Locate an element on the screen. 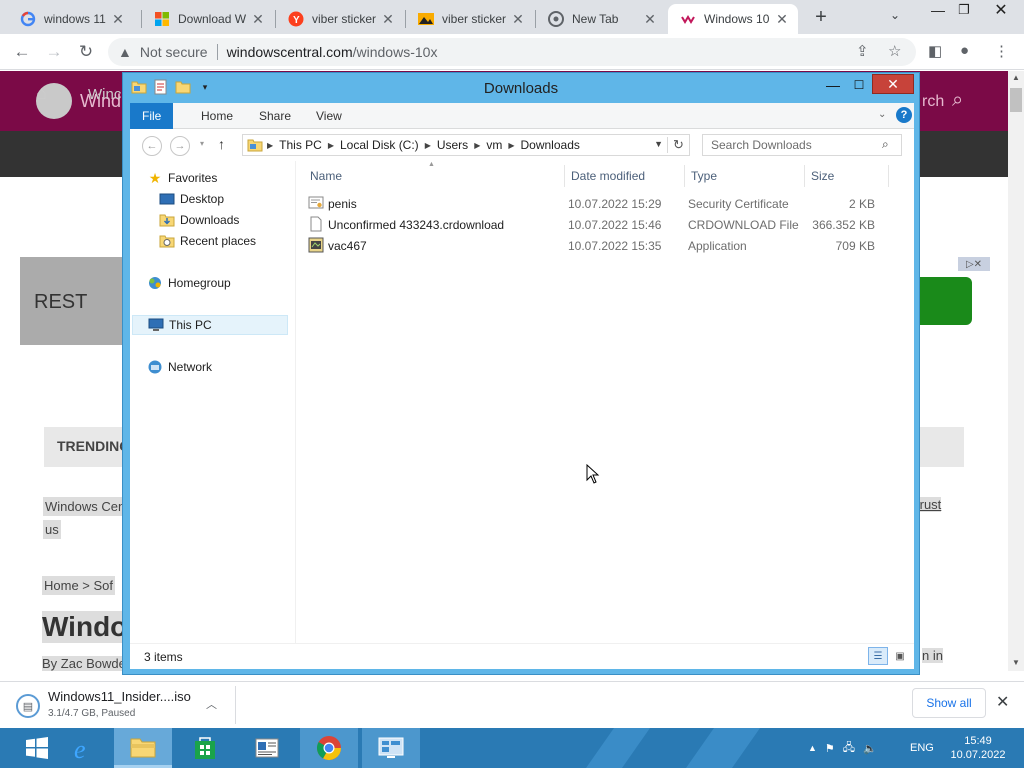  scrollbar-thumb is located at coordinates (1016, 100).